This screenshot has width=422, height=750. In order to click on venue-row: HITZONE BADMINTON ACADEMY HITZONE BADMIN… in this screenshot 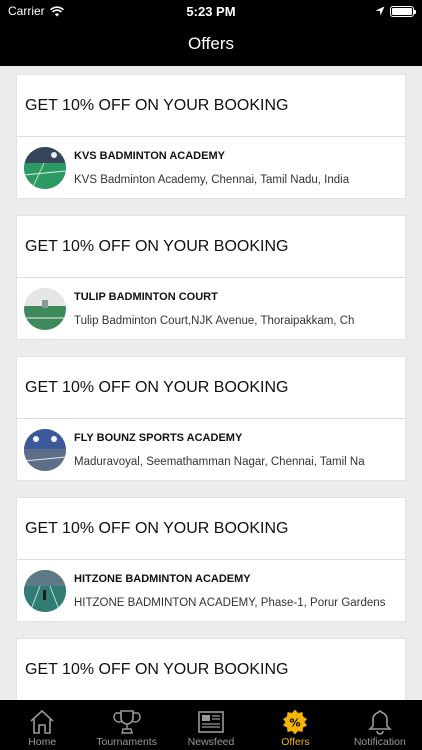, I will do `click(211, 591)`.